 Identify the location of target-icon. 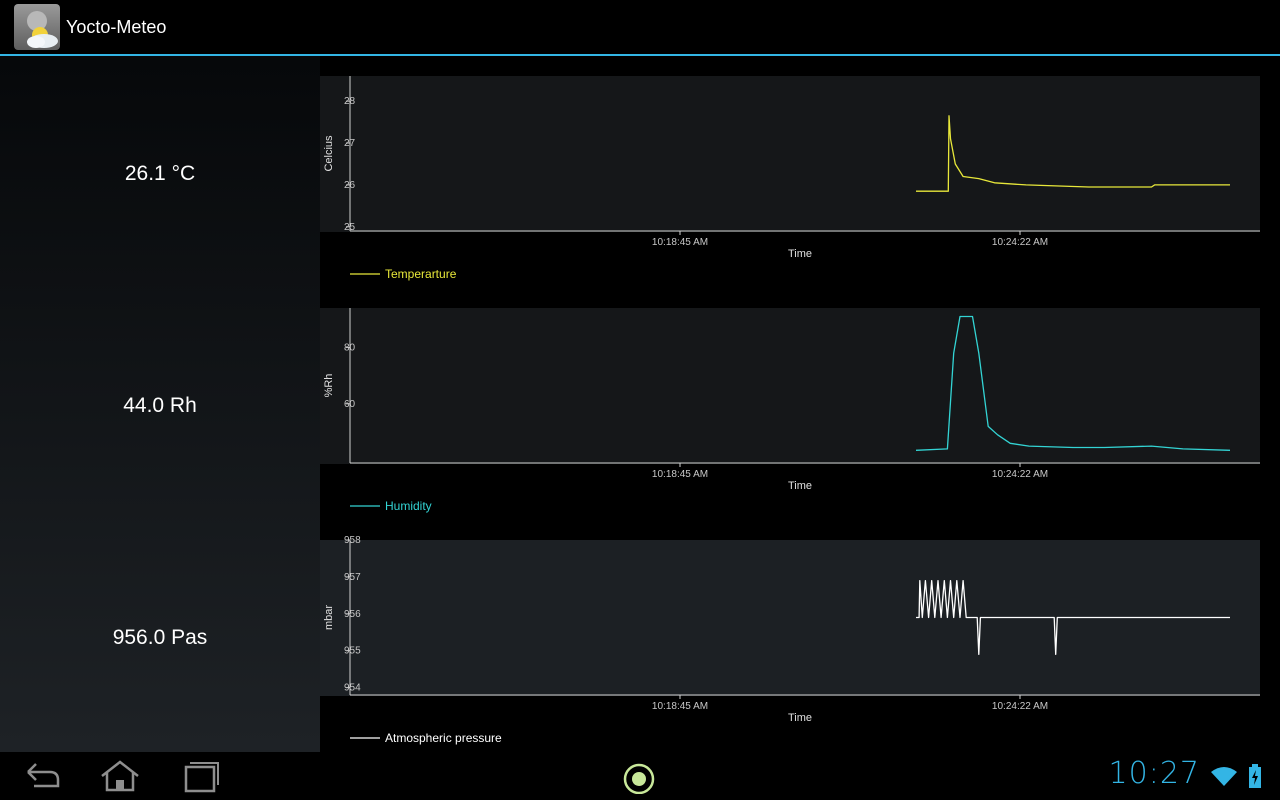
(639, 779).